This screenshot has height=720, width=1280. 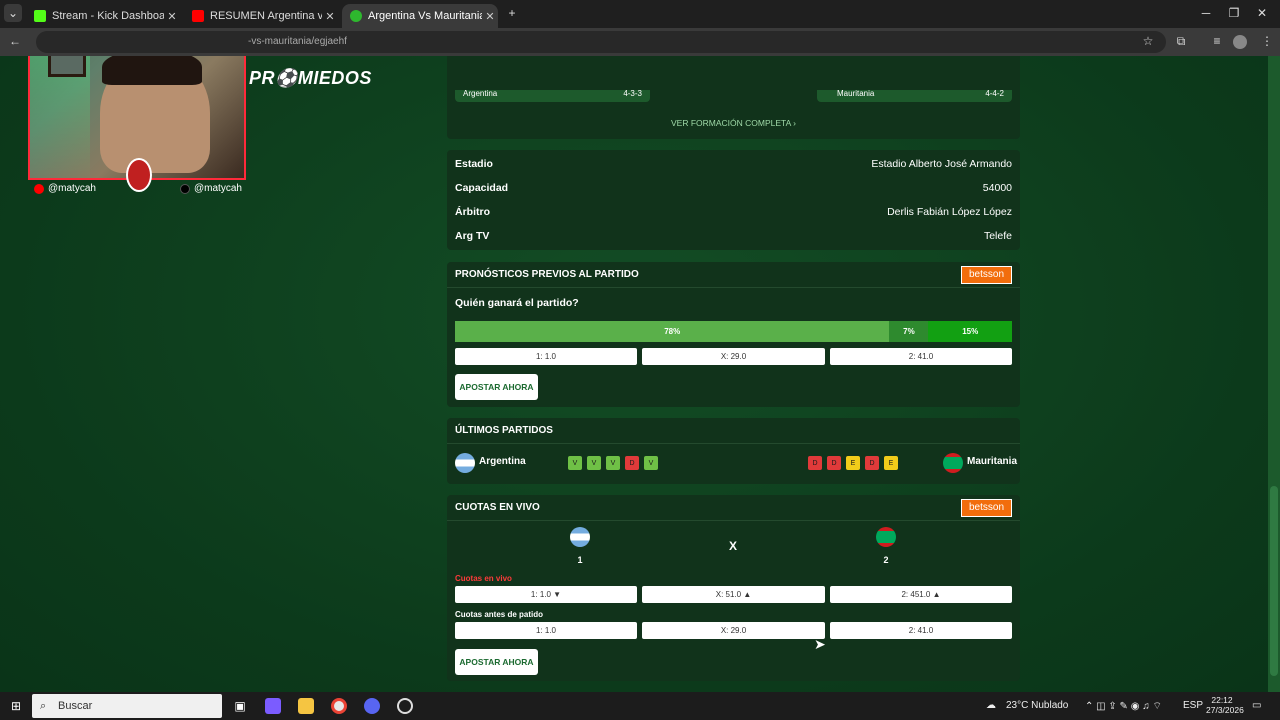 I want to click on restore-icon: ❐, so click(x=1234, y=13).